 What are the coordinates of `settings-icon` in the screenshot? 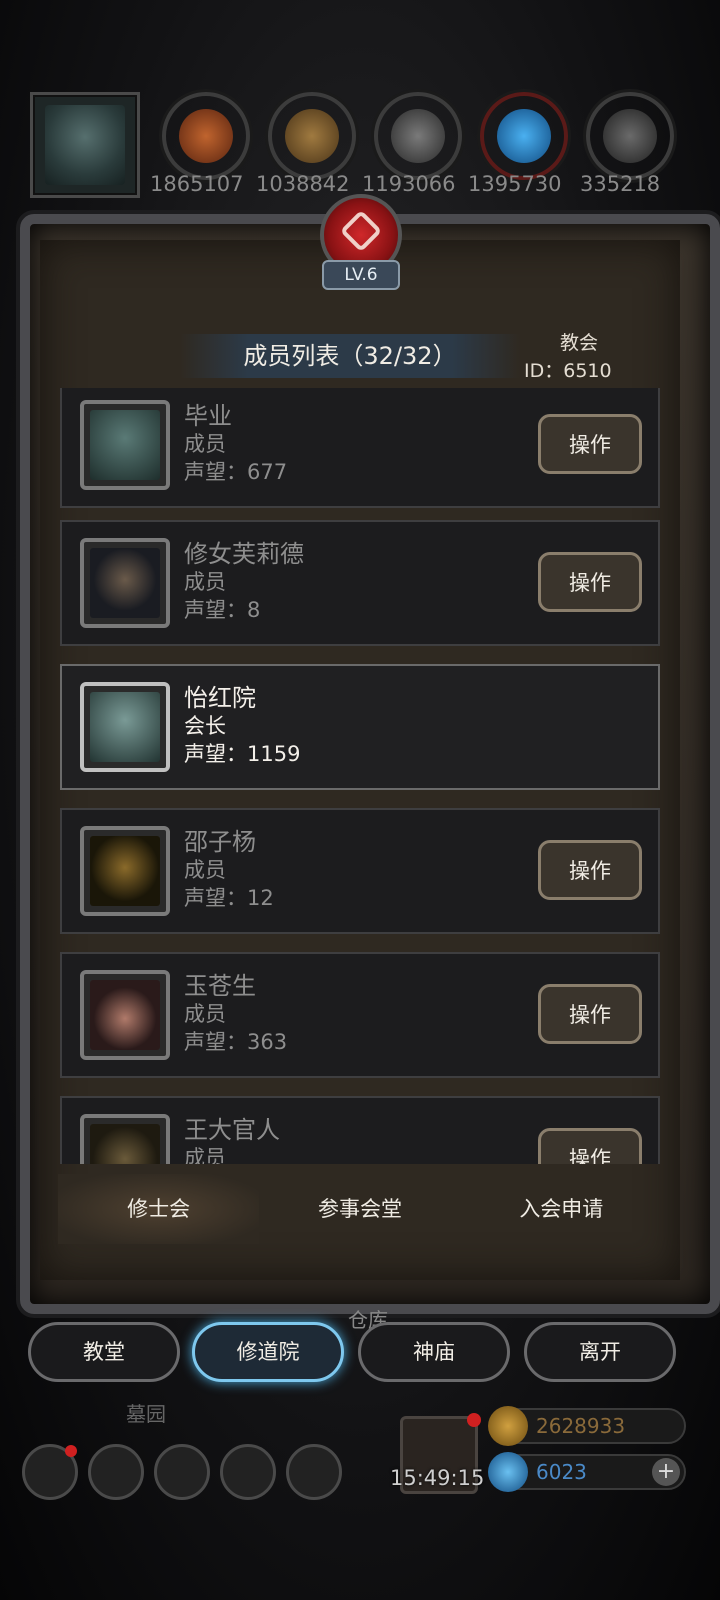 It's located at (50, 1472).